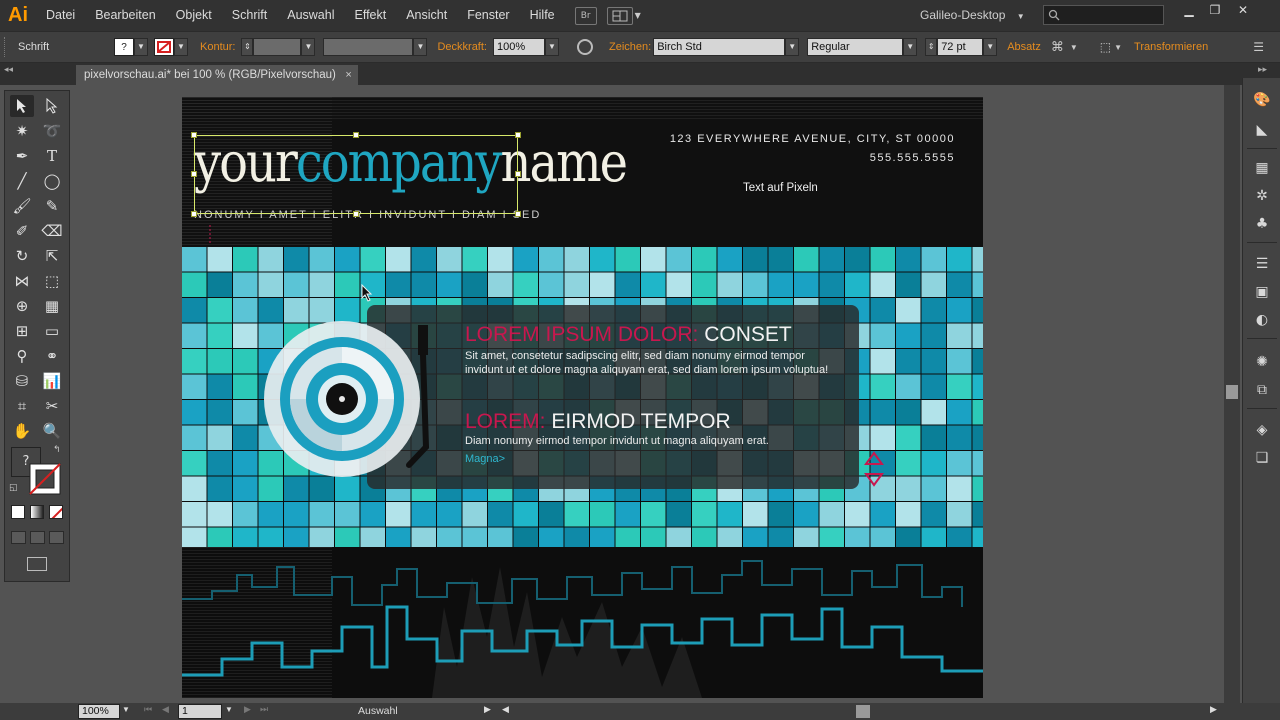 This screenshot has height=720, width=1280. Describe the element at coordinates (247, 709) in the screenshot. I see `next-artboard-icon: ▶` at that location.